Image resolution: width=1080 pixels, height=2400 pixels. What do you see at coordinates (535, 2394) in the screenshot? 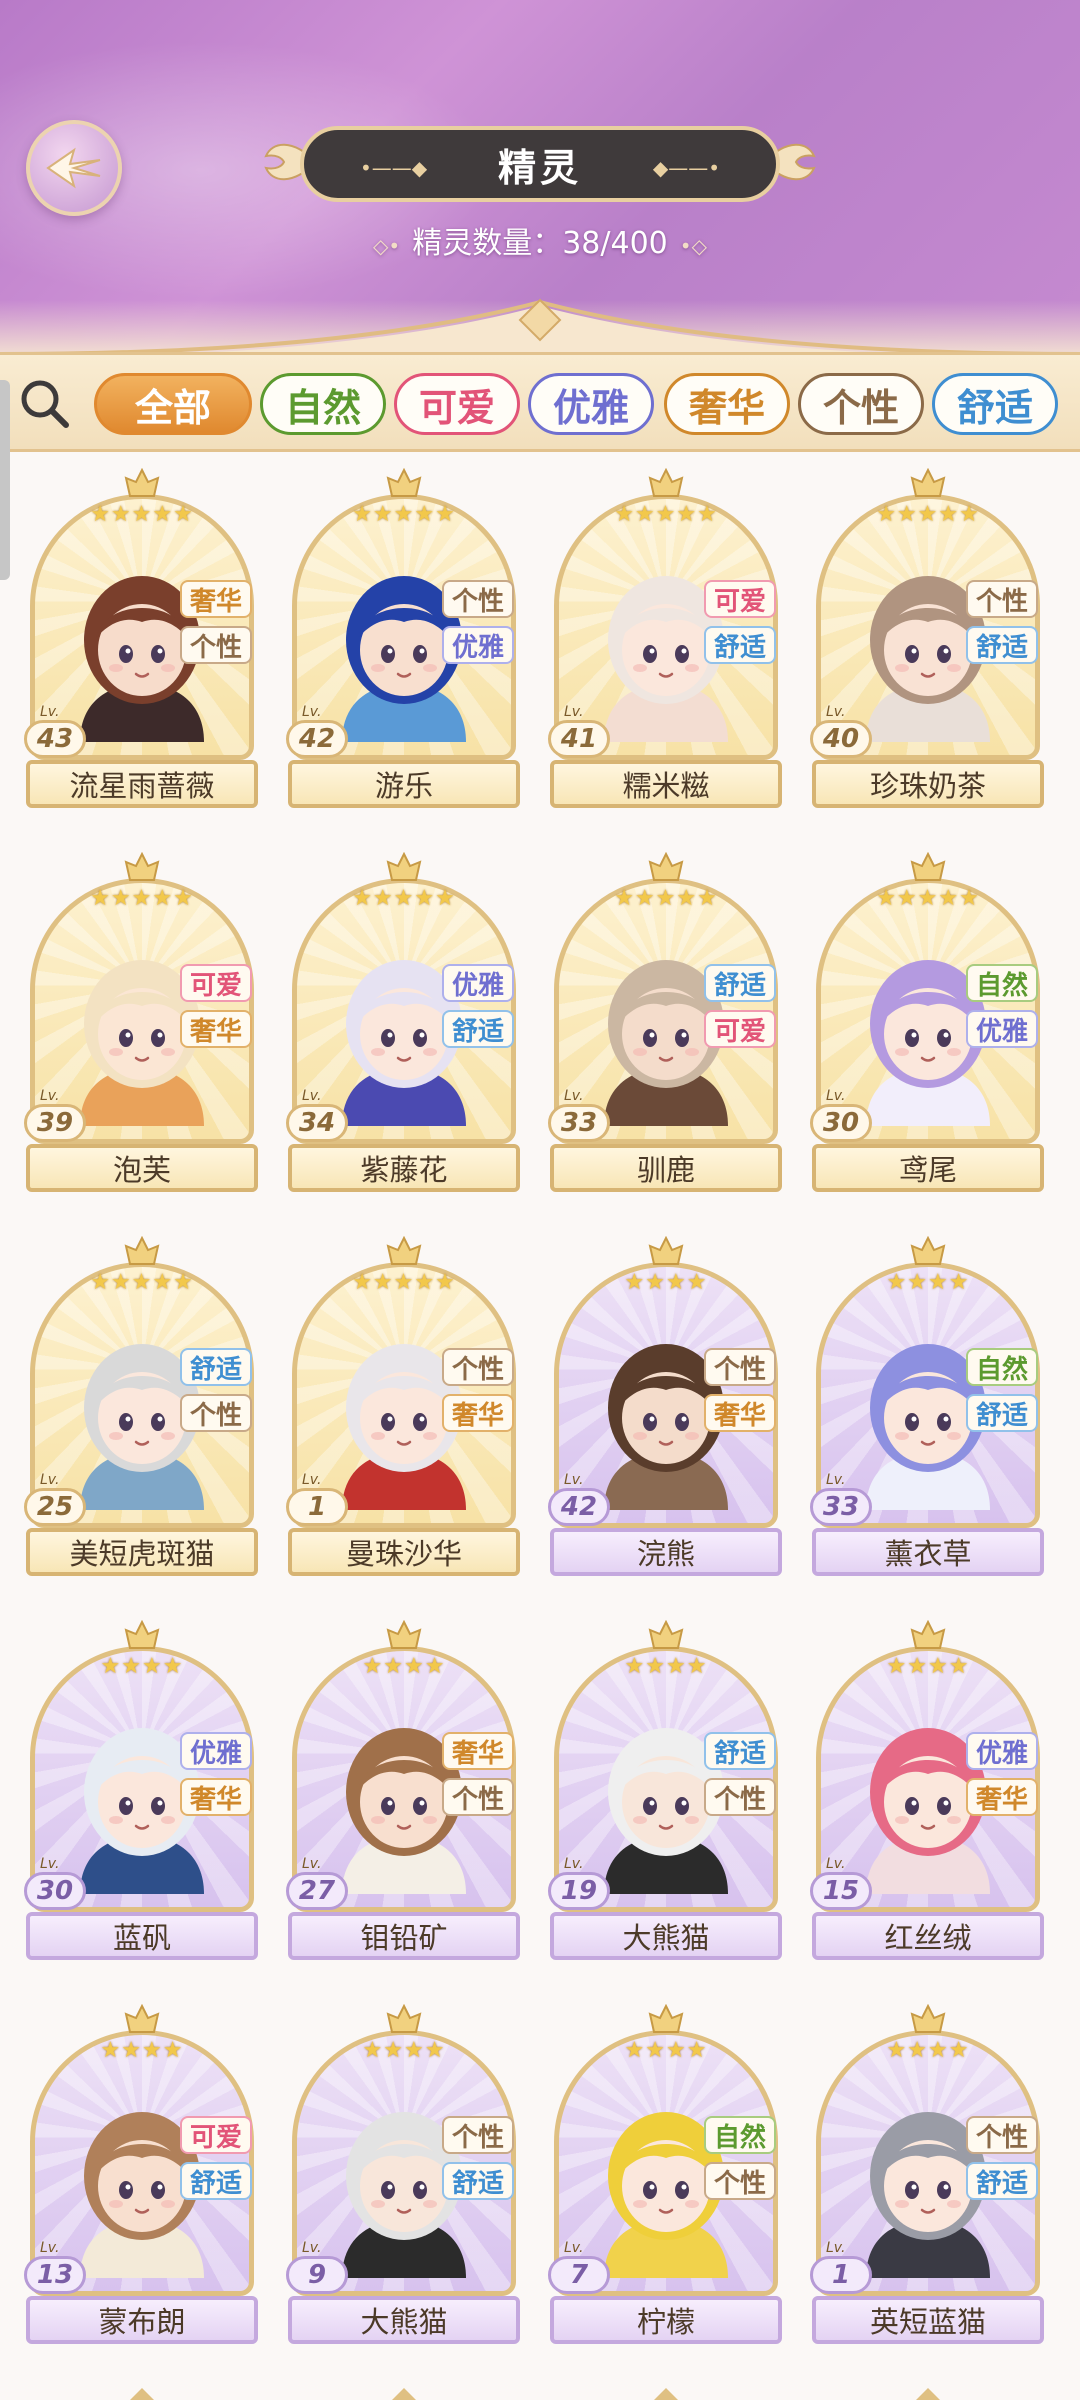
I see `next-row-crowns` at bounding box center [535, 2394].